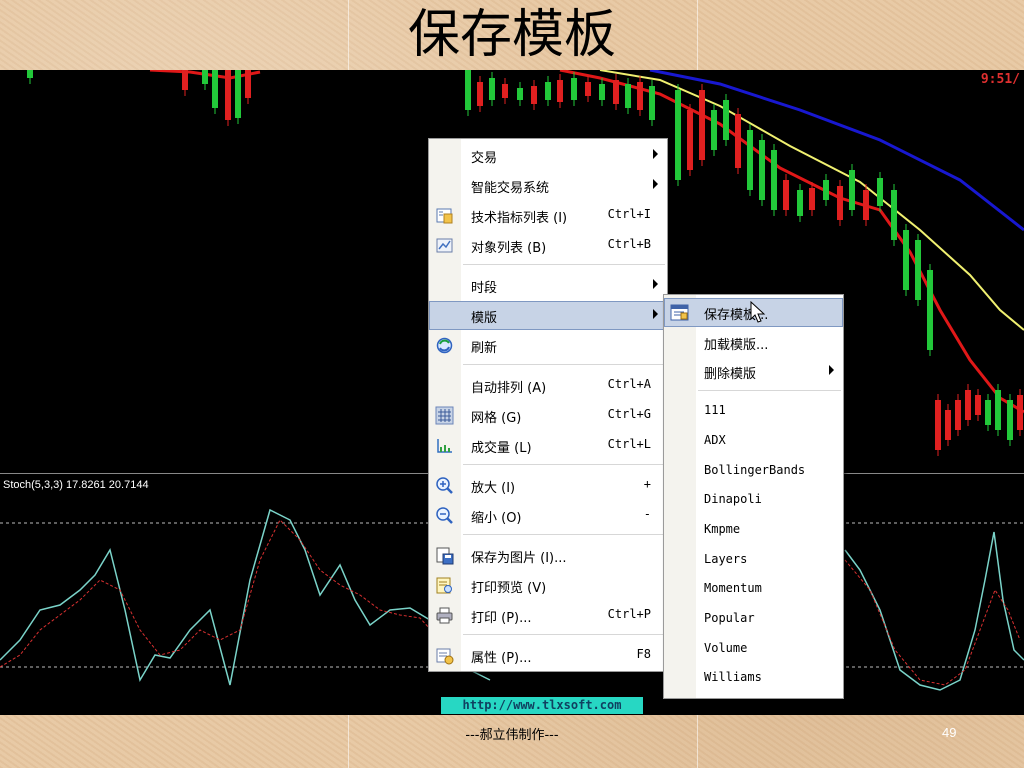 The width and height of the screenshot is (1024, 768). I want to click on refresh-icon, so click(444, 345).